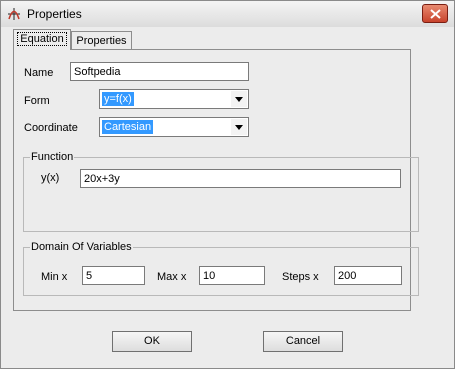 The height and width of the screenshot is (369, 455). What do you see at coordinates (51, 128) in the screenshot?
I see `coordinate-label: Coordinate` at bounding box center [51, 128].